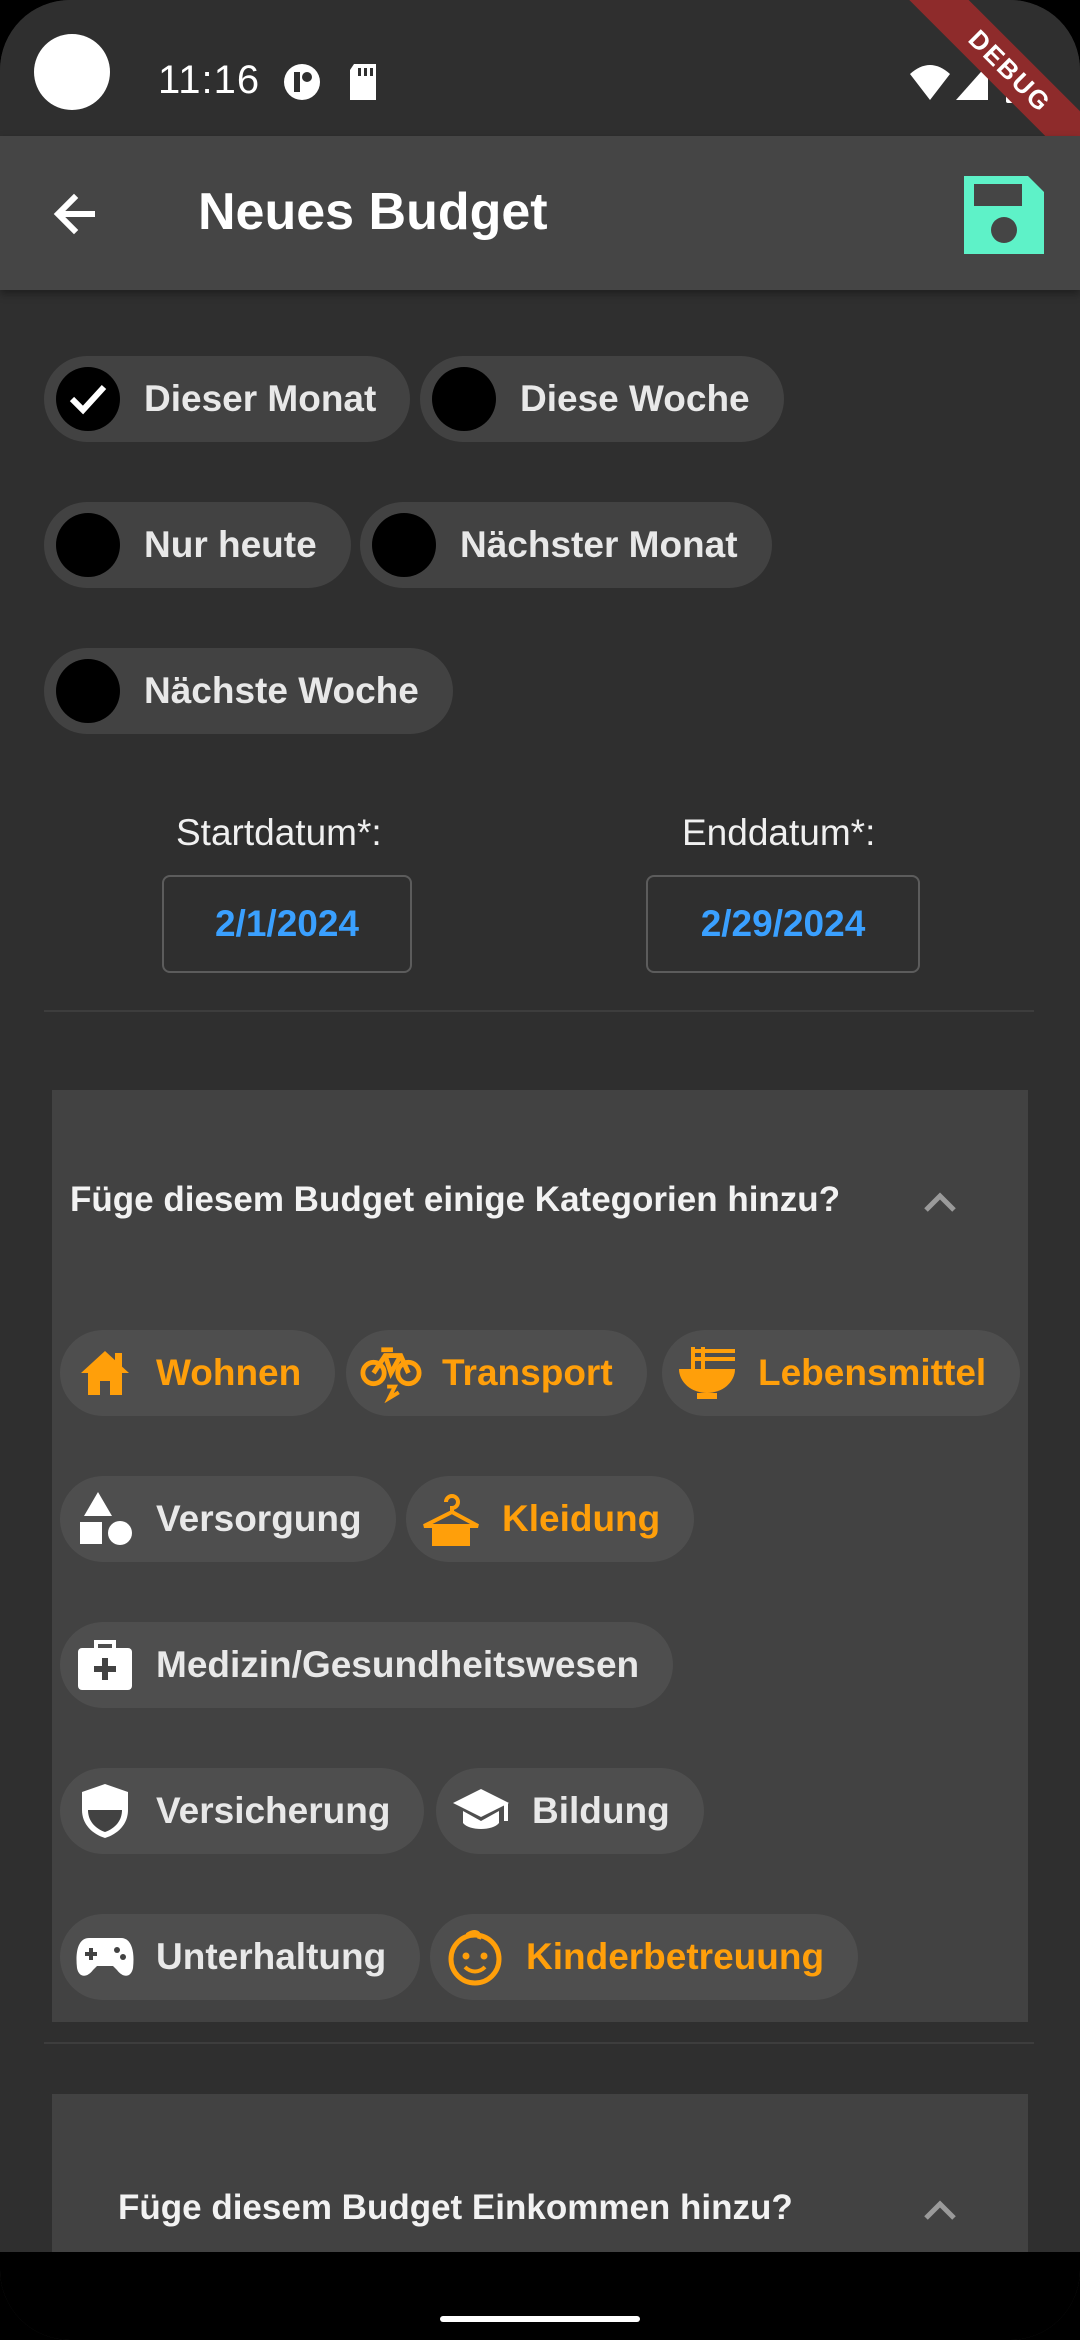 The height and width of the screenshot is (2340, 1080). I want to click on period-chip-next-week: Nächste Woche, so click(248, 691).